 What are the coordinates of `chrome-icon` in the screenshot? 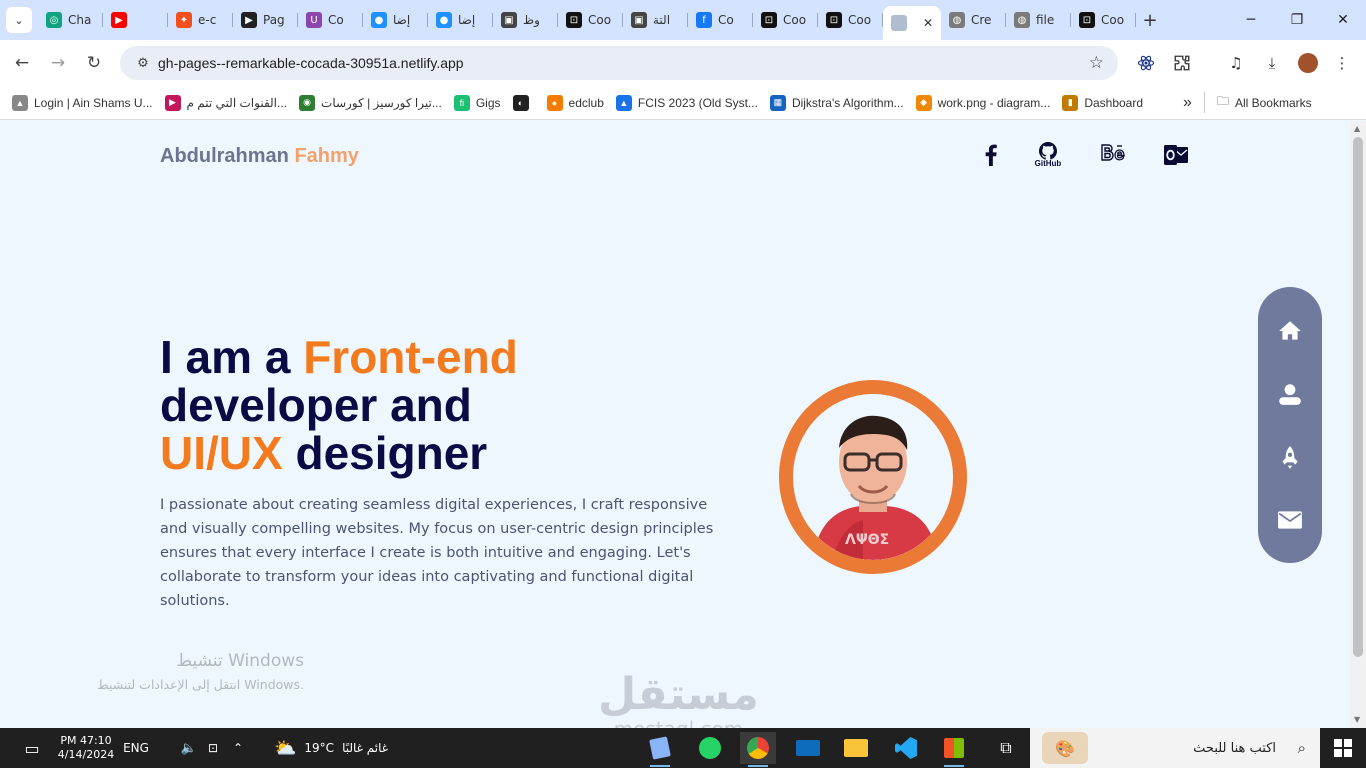 It's located at (758, 748).